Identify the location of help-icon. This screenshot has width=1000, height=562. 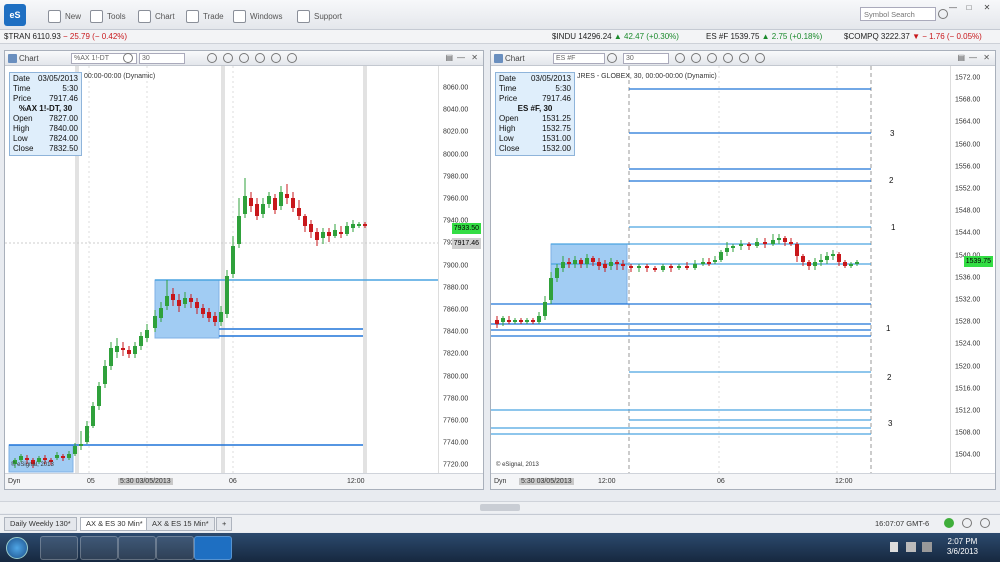
(985, 523).